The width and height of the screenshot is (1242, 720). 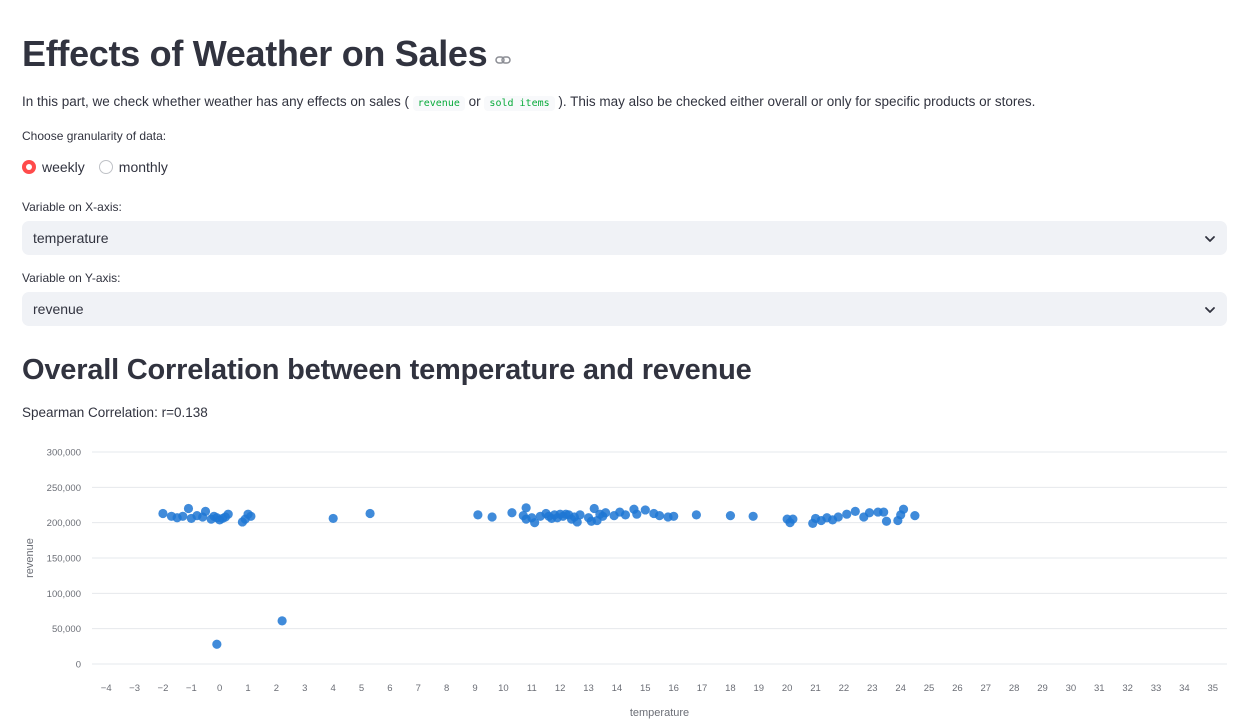 What do you see at coordinates (78, 665) in the screenshot?
I see `y-tick-label: 0` at bounding box center [78, 665].